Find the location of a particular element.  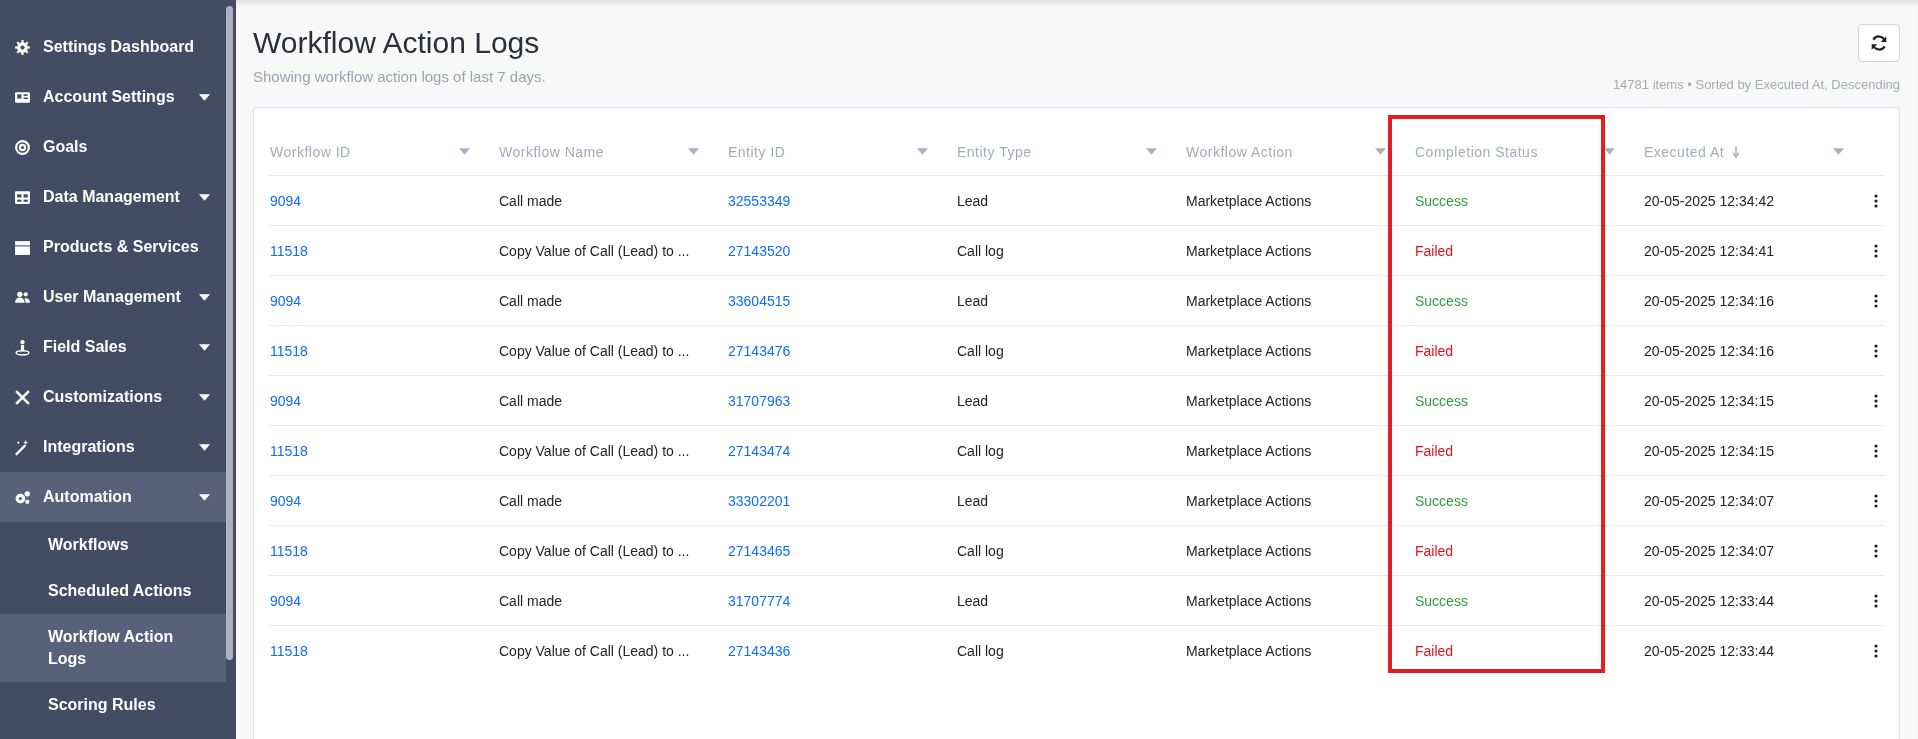

items-summary: 14781 items • Sorted by Executed At, Descending is located at coordinates (1756, 84).